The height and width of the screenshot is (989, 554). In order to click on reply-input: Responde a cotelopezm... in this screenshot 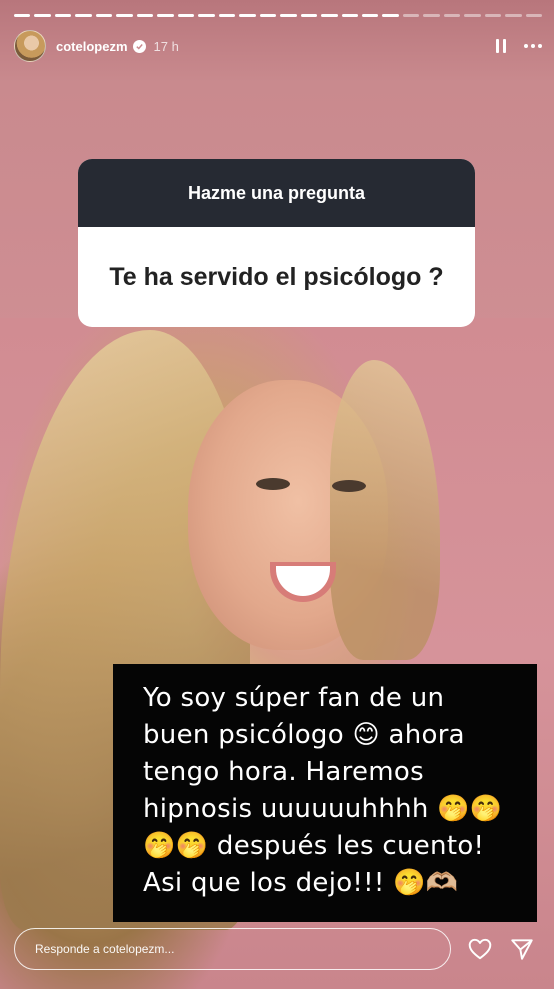, I will do `click(232, 949)`.